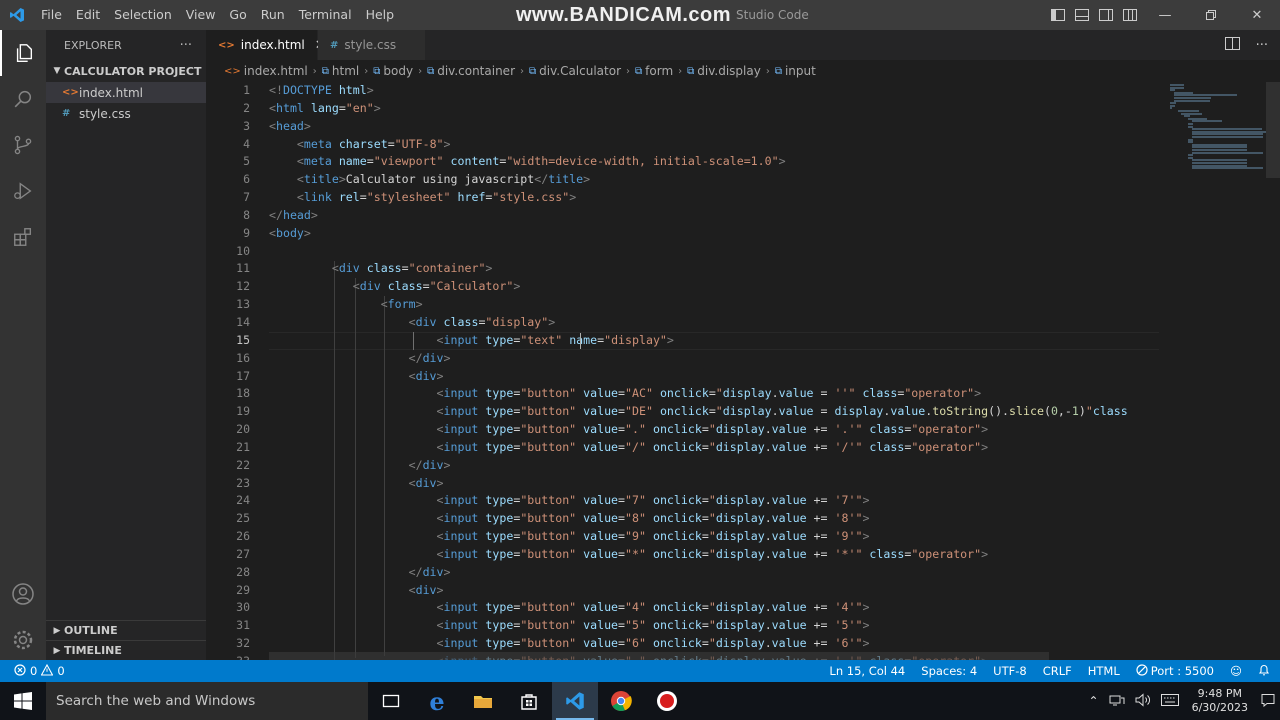  What do you see at coordinates (372, 45) in the screenshot?
I see `tab-style-css: # style.css` at bounding box center [372, 45].